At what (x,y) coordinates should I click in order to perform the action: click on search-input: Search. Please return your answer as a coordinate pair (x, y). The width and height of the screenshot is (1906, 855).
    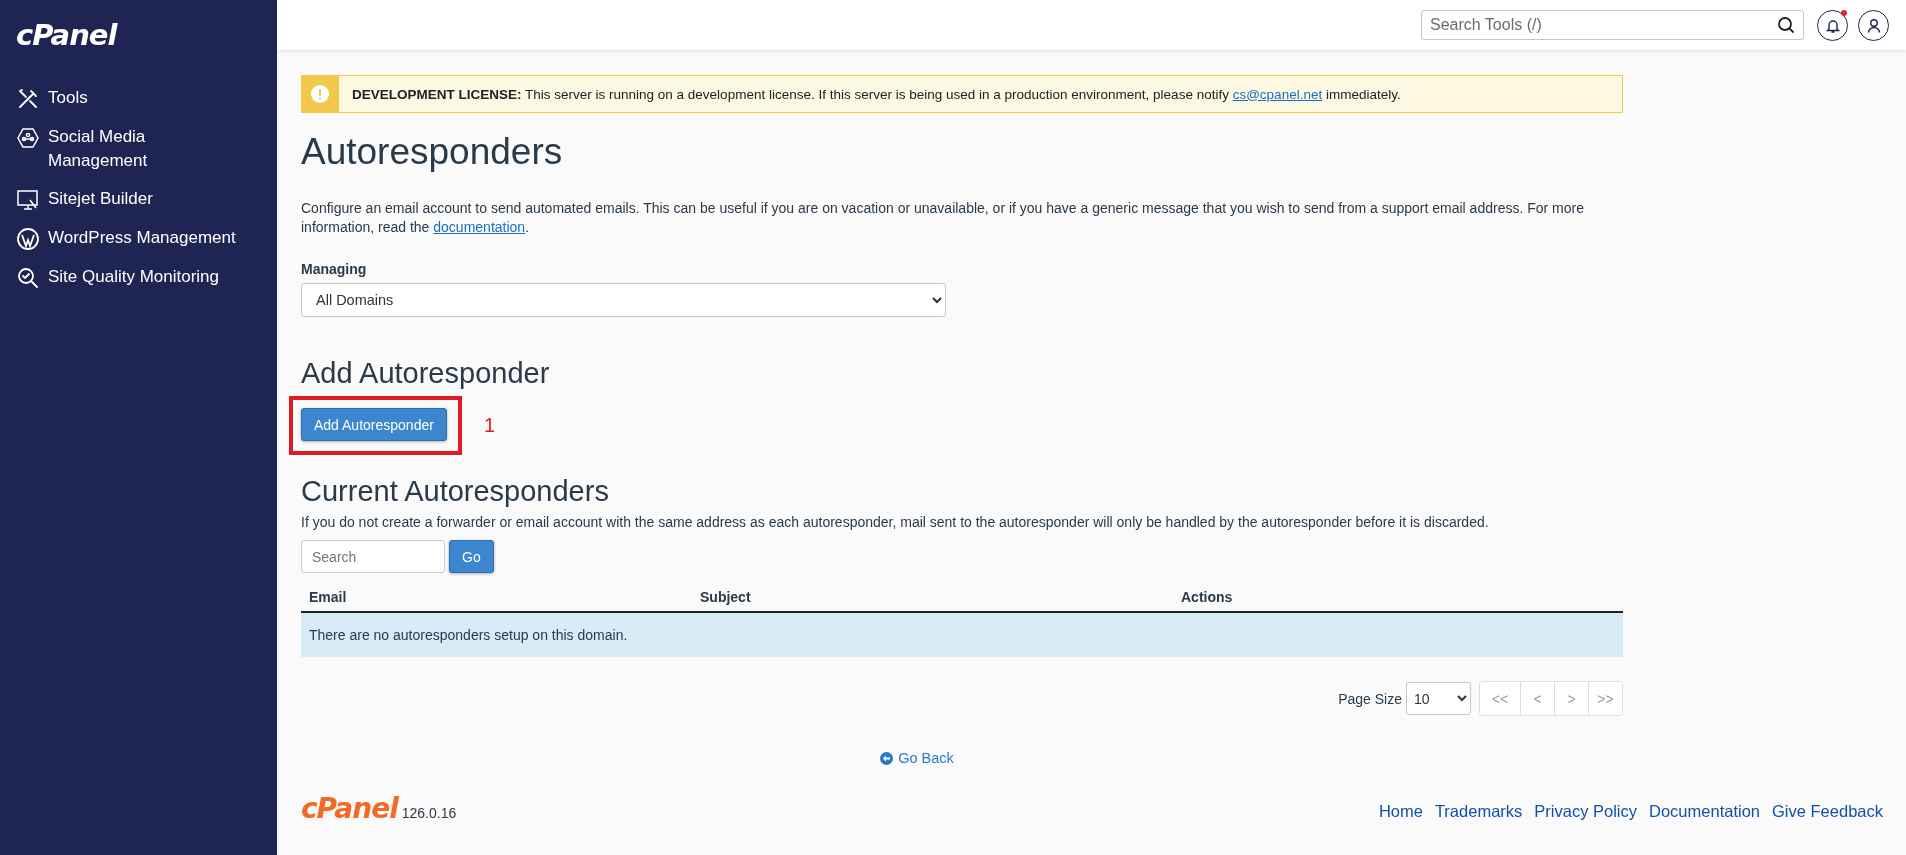
    Looking at the image, I should click on (373, 556).